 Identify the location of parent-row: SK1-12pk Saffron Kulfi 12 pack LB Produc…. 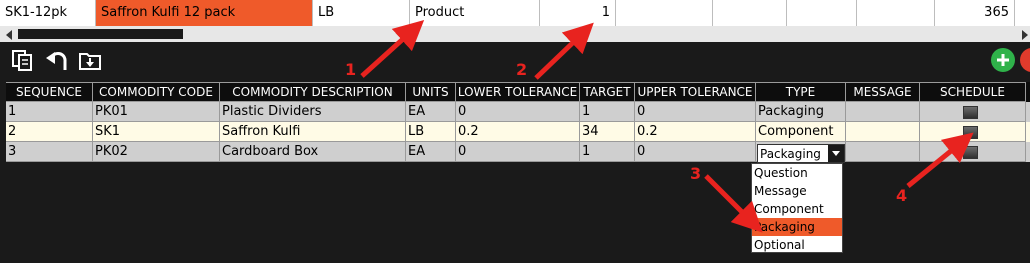
(515, 13).